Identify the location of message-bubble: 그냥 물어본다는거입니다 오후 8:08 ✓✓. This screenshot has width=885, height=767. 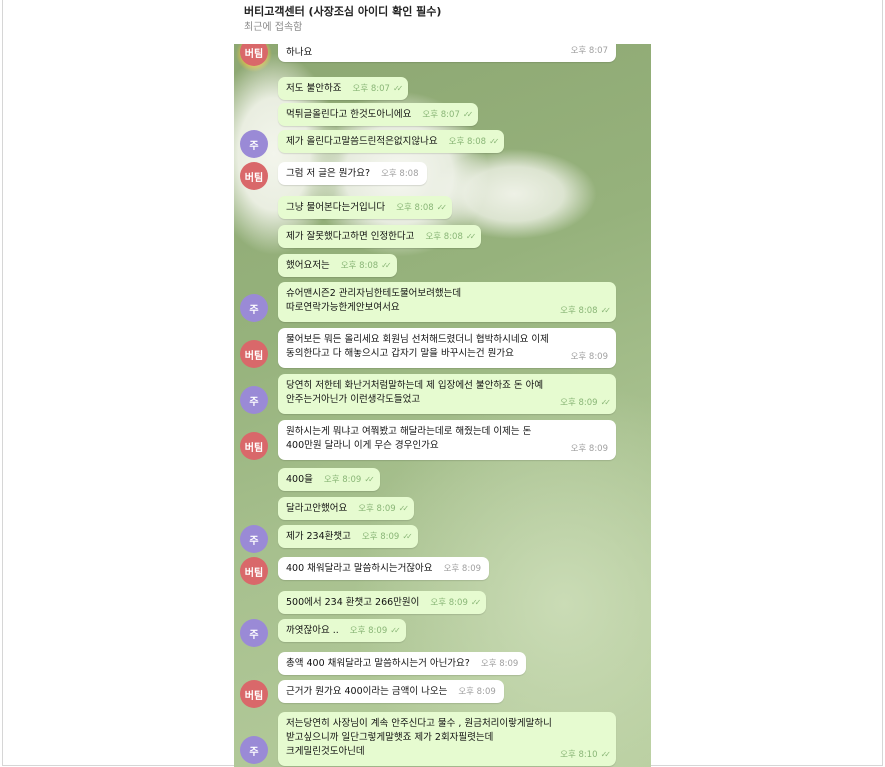
(365, 207).